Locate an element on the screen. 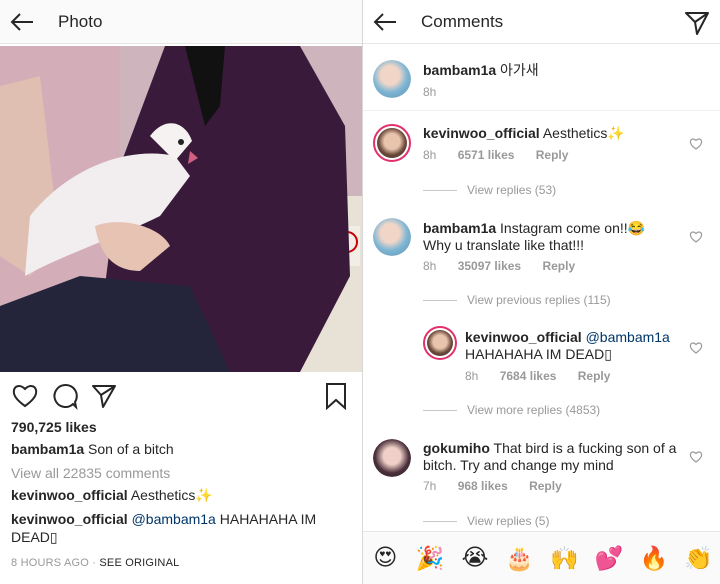 The width and height of the screenshot is (720, 584). emoji-cake: 🎂 is located at coordinates (520, 558).